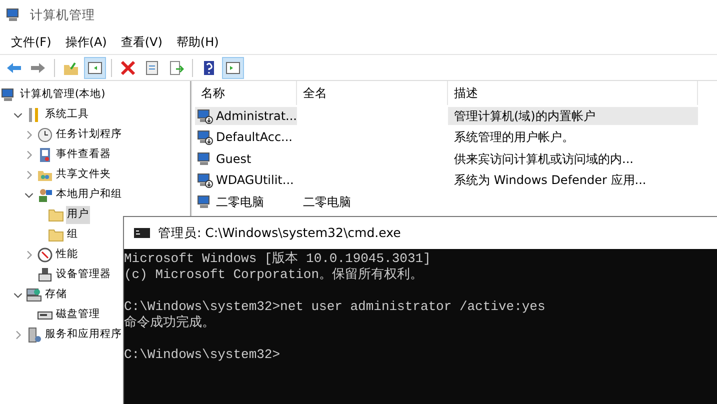 The image size is (717, 404). Describe the element at coordinates (45, 275) in the screenshot. I see `device-icon` at that location.